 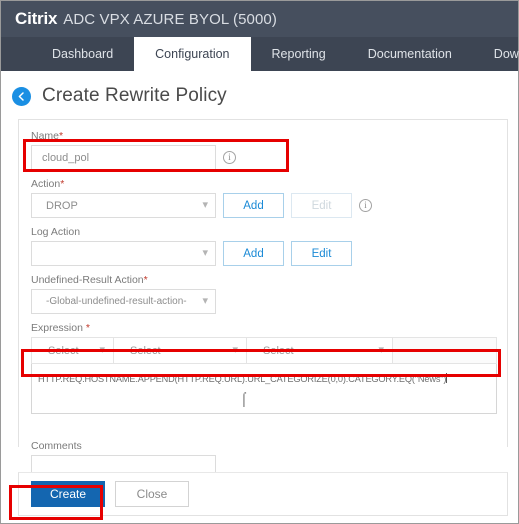 I want to click on page-title: Create Rewrite Policy, so click(x=134, y=95).